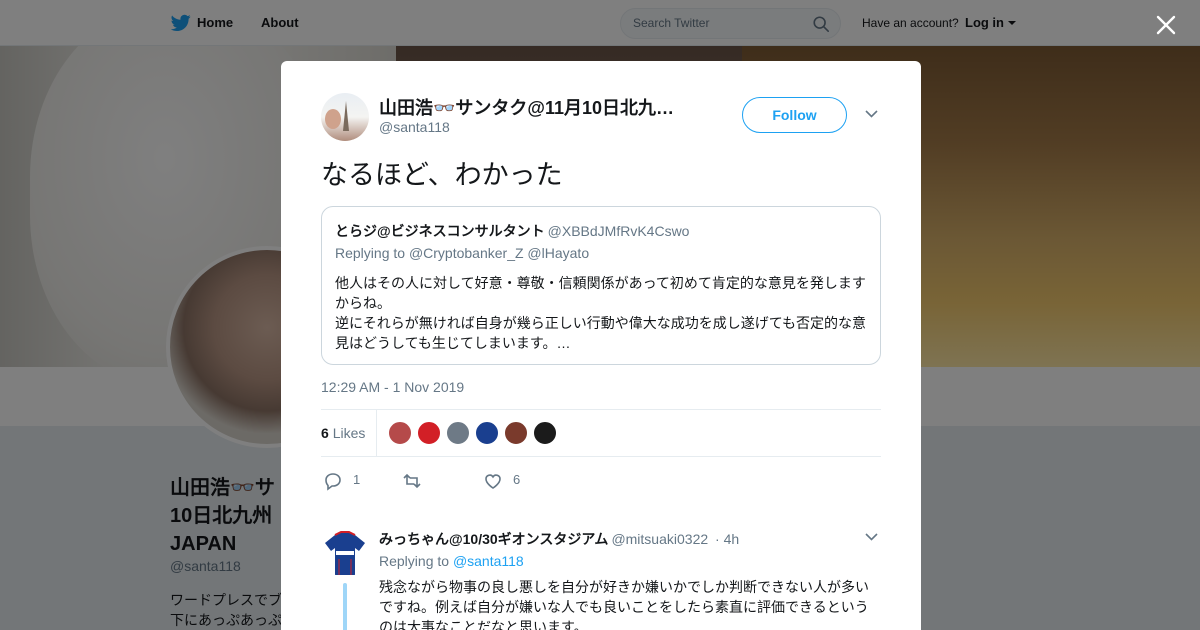 Image resolution: width=1200 pixels, height=630 pixels. What do you see at coordinates (376, 433) in the screenshot?
I see `divider` at bounding box center [376, 433].